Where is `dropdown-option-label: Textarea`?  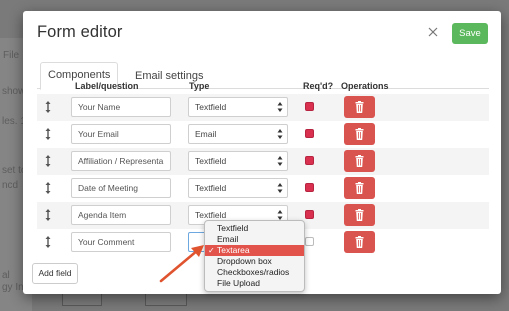
dropdown-option-label: Textarea is located at coordinates (233, 250).